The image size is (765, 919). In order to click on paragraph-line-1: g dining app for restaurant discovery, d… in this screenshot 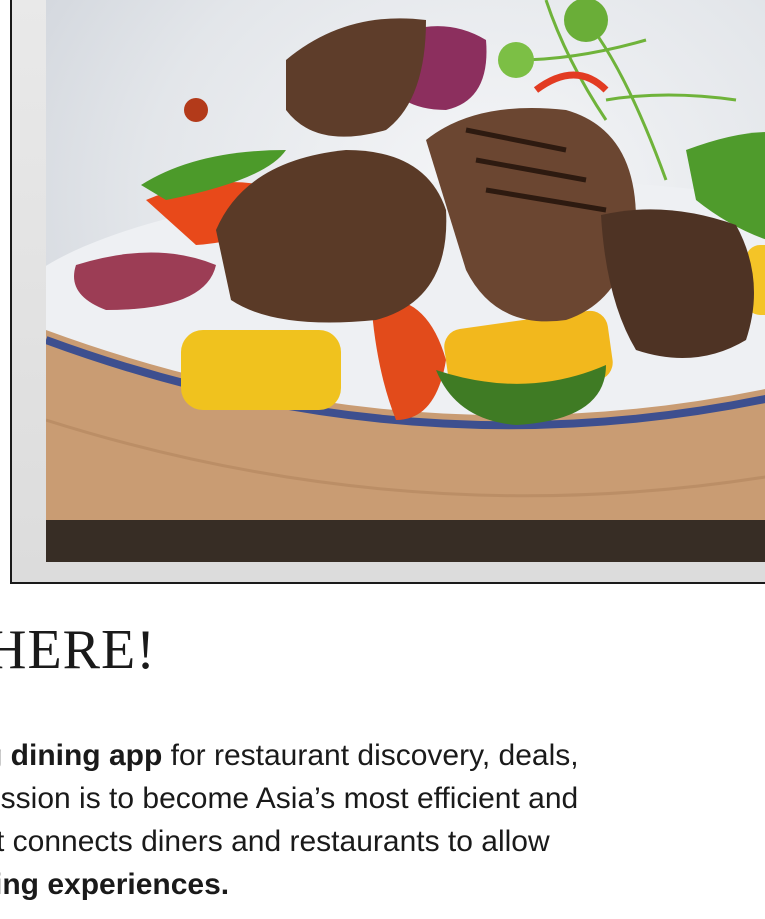, I will do `click(382, 755)`.